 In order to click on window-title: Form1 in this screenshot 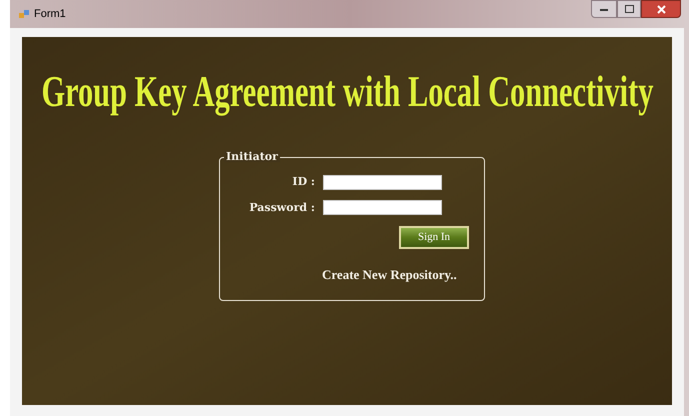, I will do `click(50, 14)`.